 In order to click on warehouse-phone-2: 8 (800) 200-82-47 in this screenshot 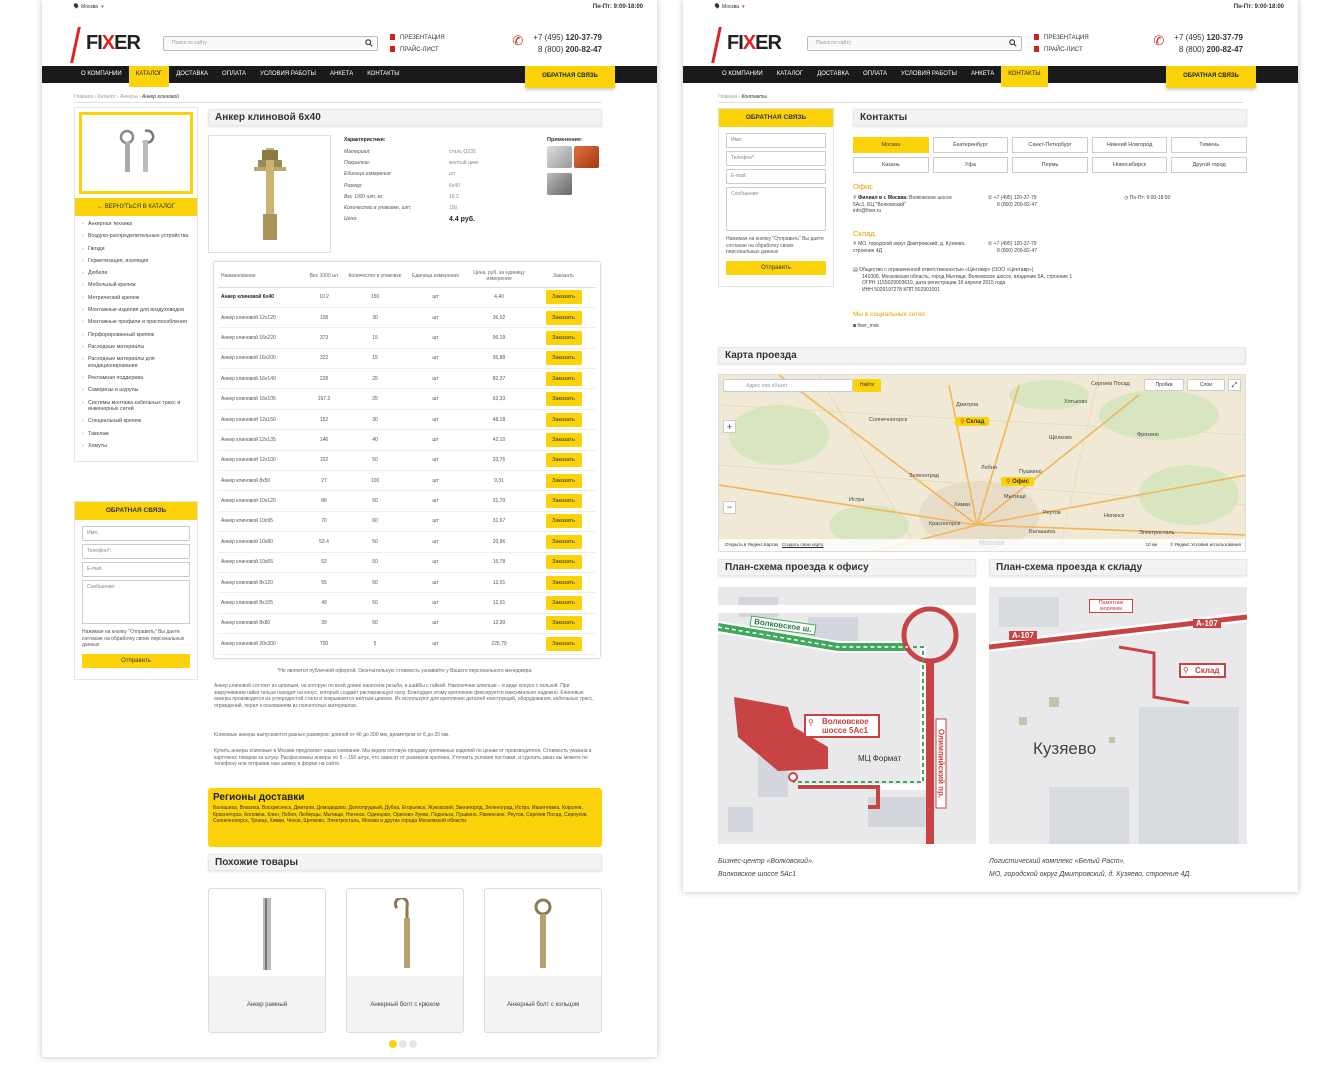, I will do `click(1012, 251)`.